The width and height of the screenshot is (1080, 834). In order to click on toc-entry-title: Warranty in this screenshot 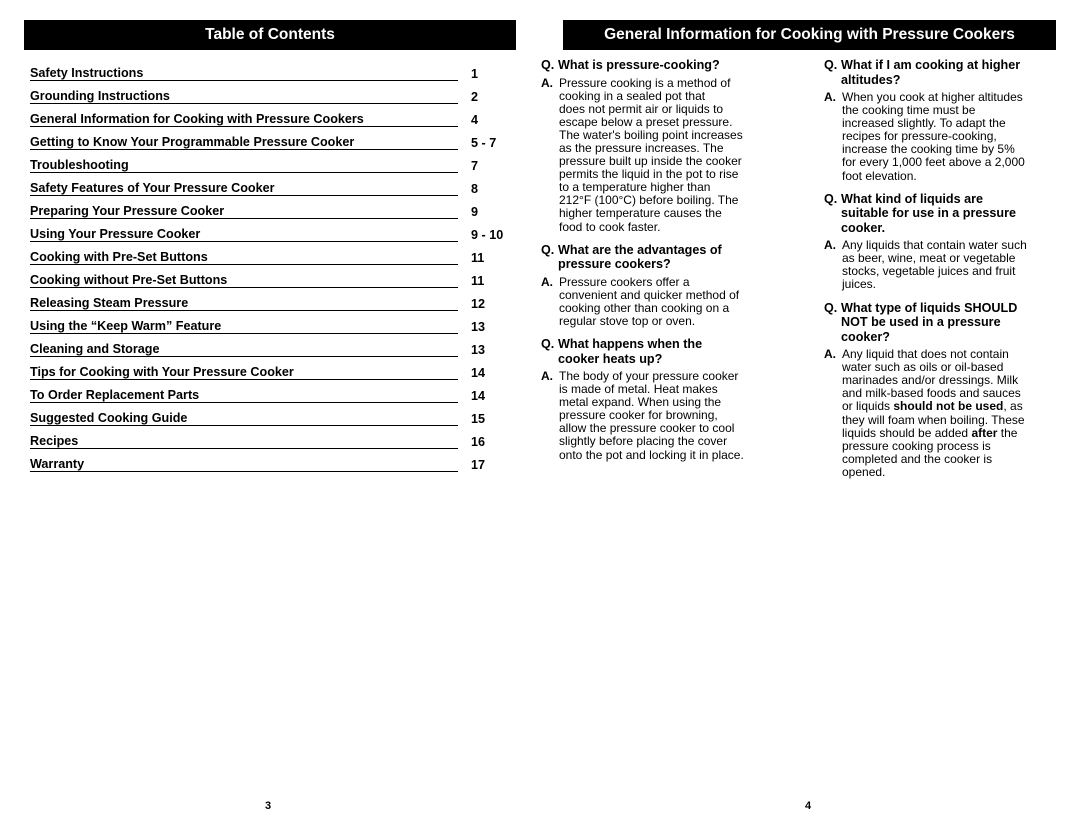, I will do `click(244, 464)`.